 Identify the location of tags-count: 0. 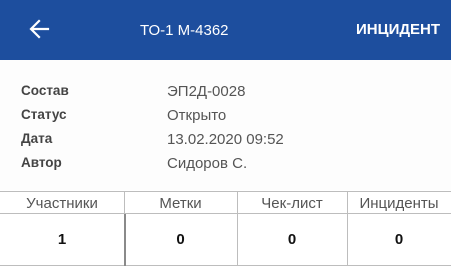
(180, 240).